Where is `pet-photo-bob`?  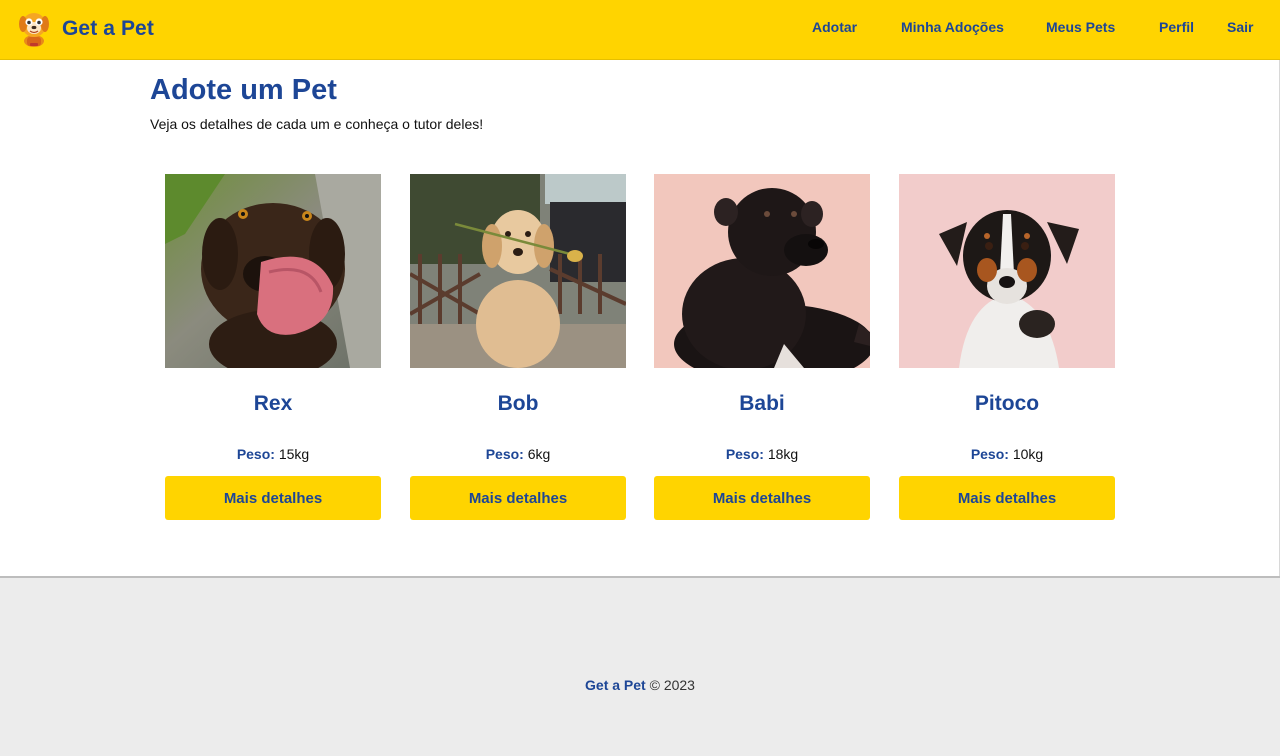 pet-photo-bob is located at coordinates (518, 271).